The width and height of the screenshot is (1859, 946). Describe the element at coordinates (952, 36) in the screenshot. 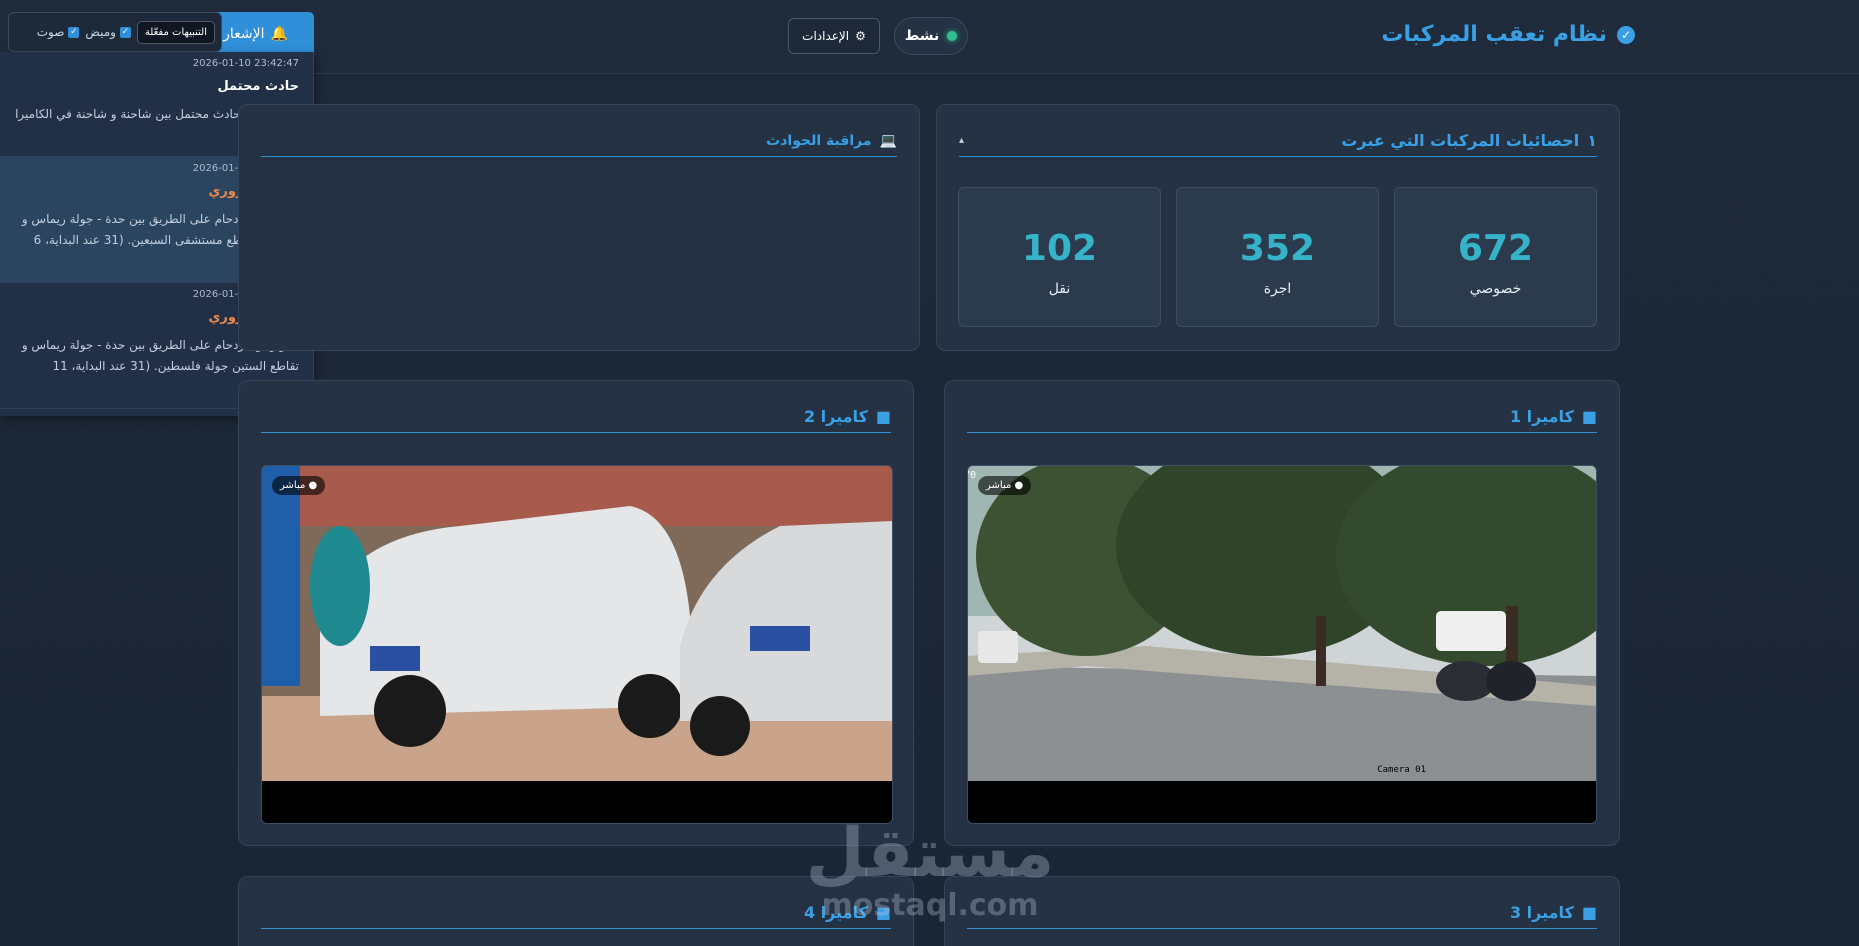

I see `status-dot-icon` at that location.